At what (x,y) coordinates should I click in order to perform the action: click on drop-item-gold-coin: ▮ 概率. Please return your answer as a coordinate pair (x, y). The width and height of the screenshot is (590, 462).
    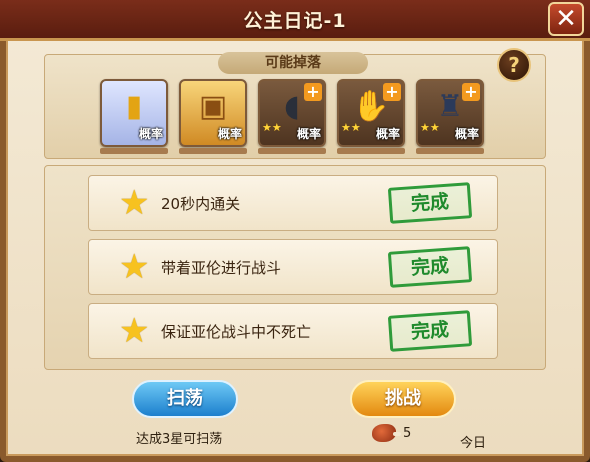
    Looking at the image, I should click on (134, 113).